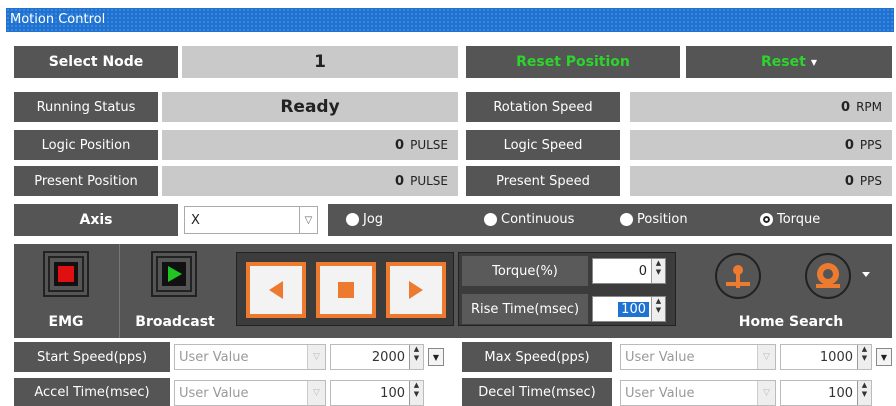 The image size is (896, 406). I want to click on stop-icon, so click(346, 290).